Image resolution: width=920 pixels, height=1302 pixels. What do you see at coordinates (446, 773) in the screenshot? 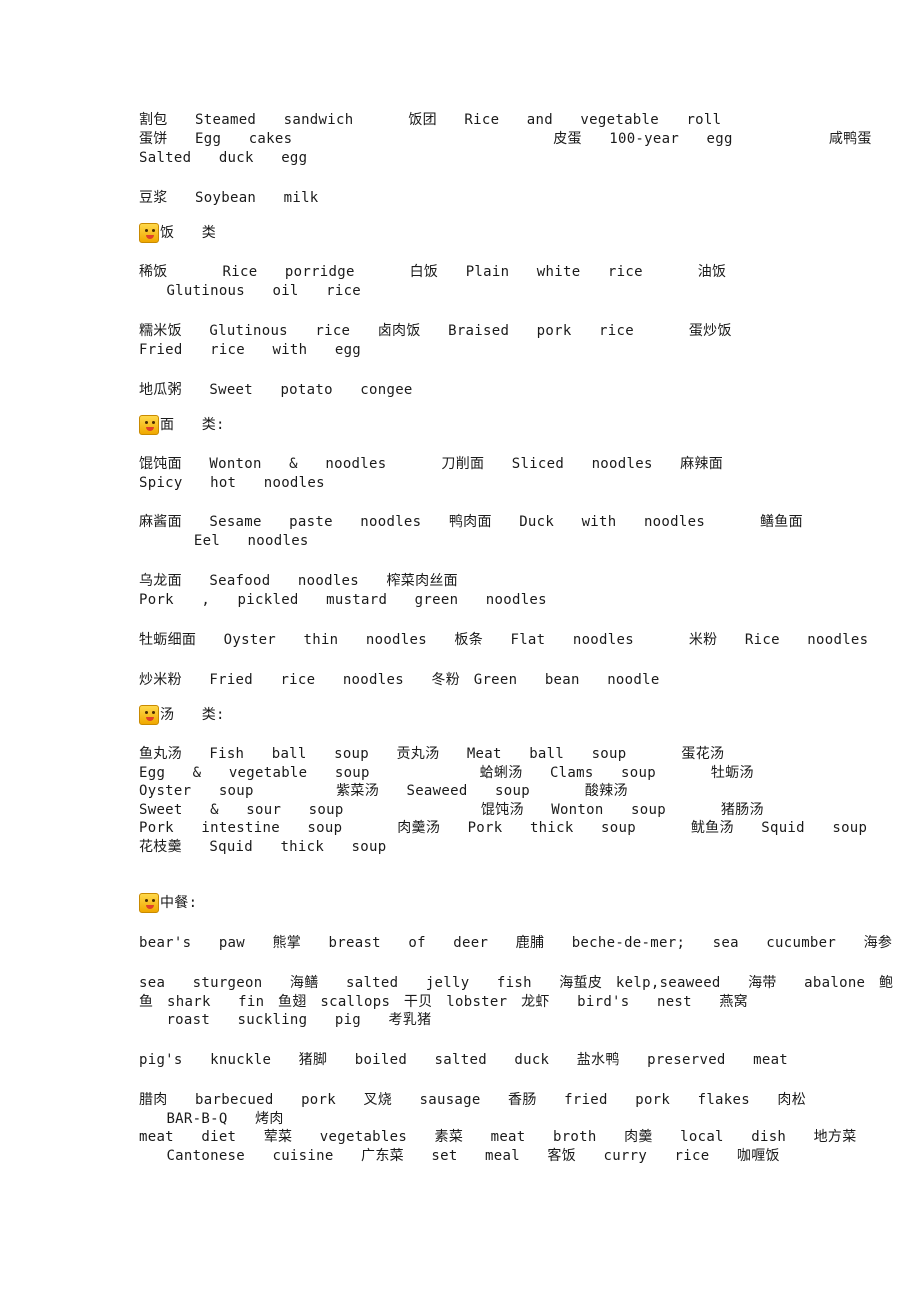
I see `text-line: Egg & vegetable soup 蛤蜊汤 Clams soup 牡蛎汤` at bounding box center [446, 773].